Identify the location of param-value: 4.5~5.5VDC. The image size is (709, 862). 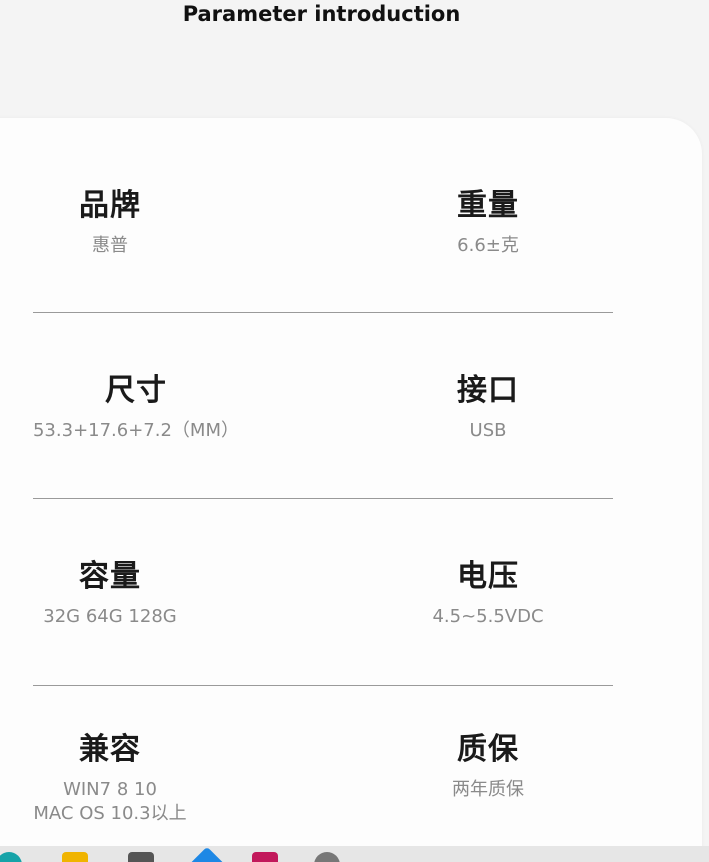
(488, 616).